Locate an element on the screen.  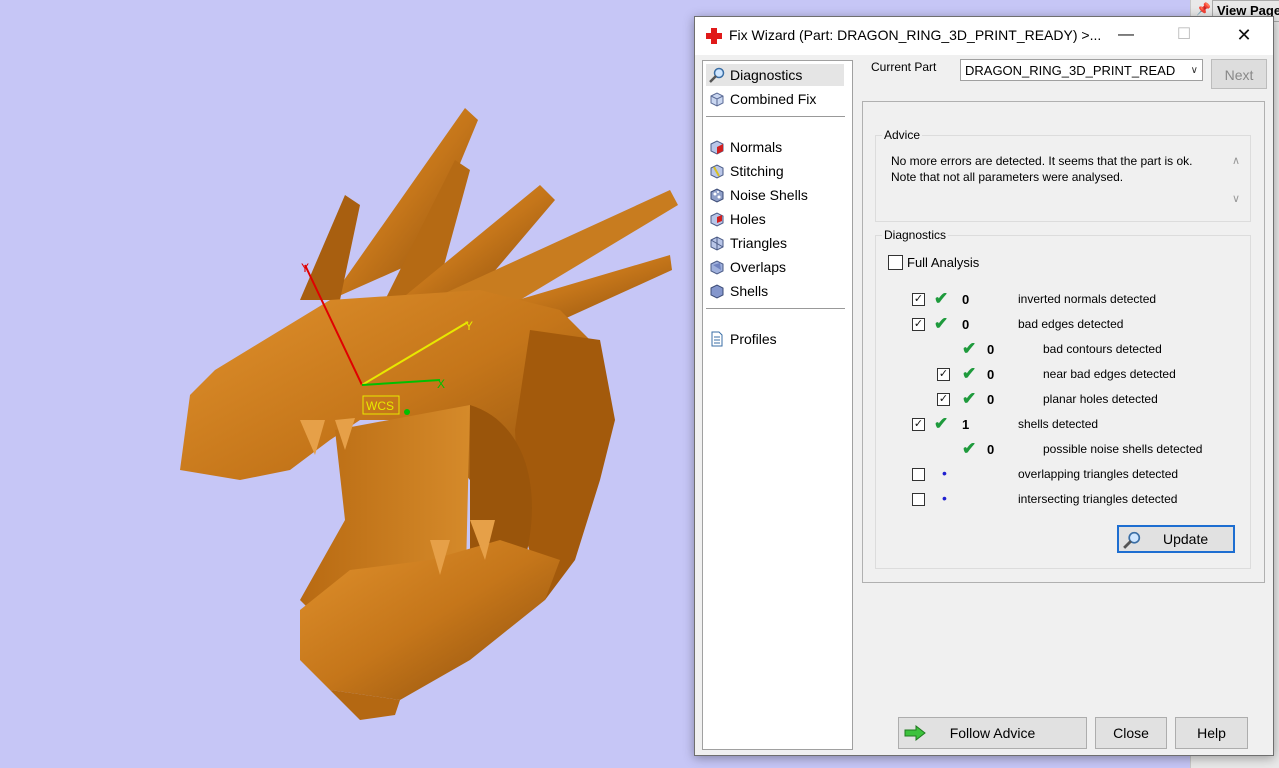
maximize-button: ☐ is located at coordinates (1184, 36).